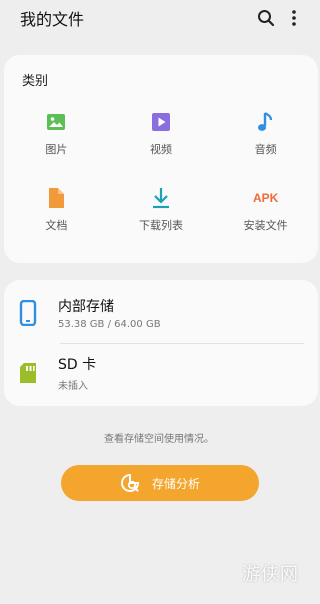  What do you see at coordinates (175, 483) in the screenshot?
I see `storage-analysis-label: 存储分析` at bounding box center [175, 483].